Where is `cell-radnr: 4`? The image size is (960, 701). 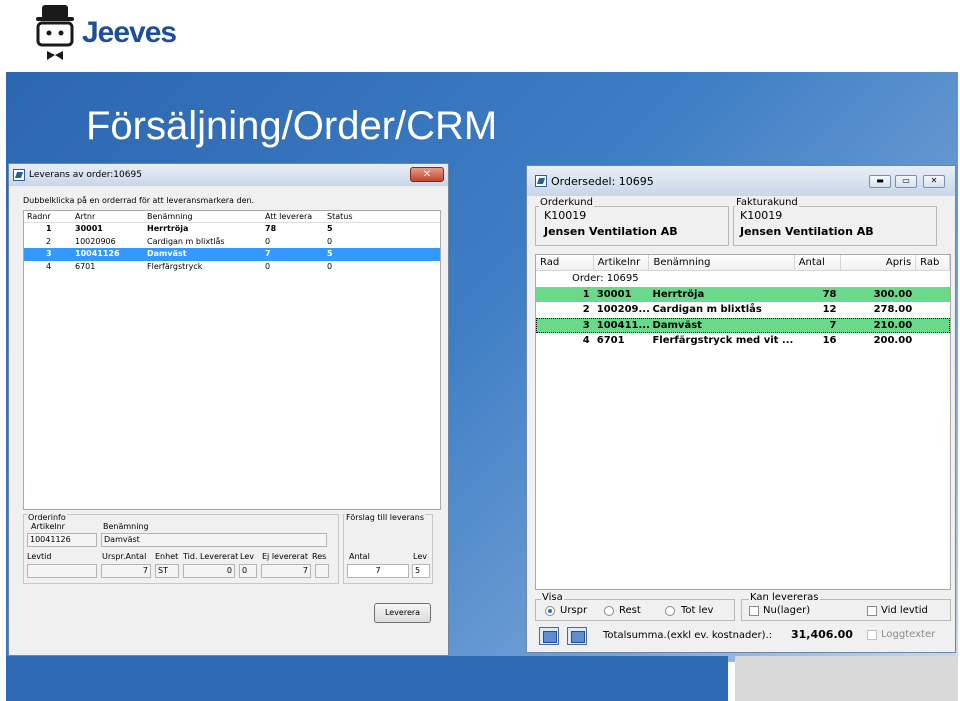
cell-radnr: 4 is located at coordinates (49, 266).